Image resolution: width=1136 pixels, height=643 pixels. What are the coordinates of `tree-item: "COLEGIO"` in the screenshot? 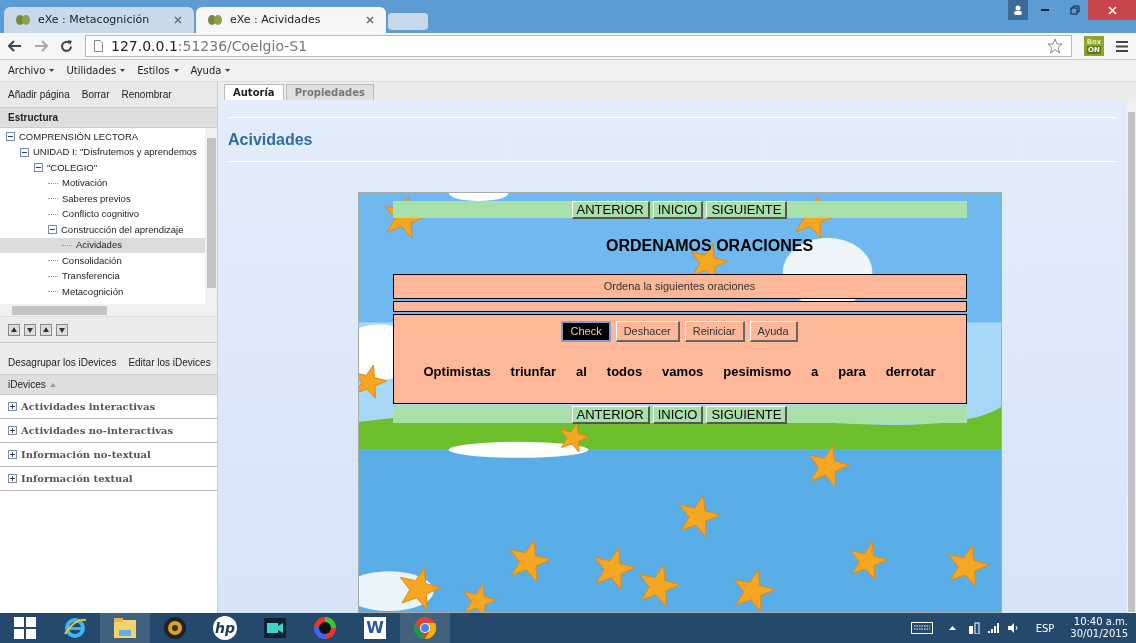 It's located at (102, 168).